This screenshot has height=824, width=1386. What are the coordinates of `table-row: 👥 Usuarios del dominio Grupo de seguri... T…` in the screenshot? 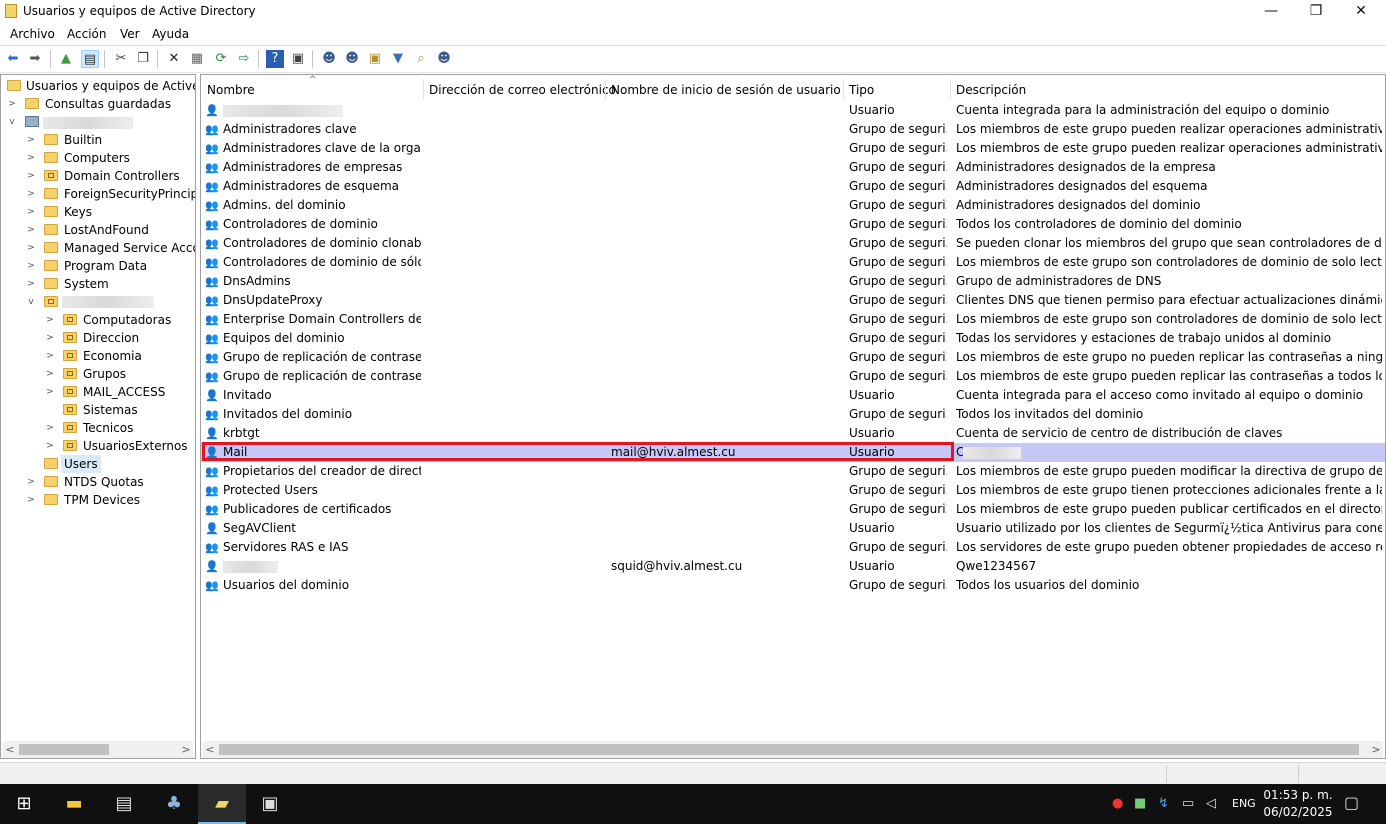 It's located at (793, 585).